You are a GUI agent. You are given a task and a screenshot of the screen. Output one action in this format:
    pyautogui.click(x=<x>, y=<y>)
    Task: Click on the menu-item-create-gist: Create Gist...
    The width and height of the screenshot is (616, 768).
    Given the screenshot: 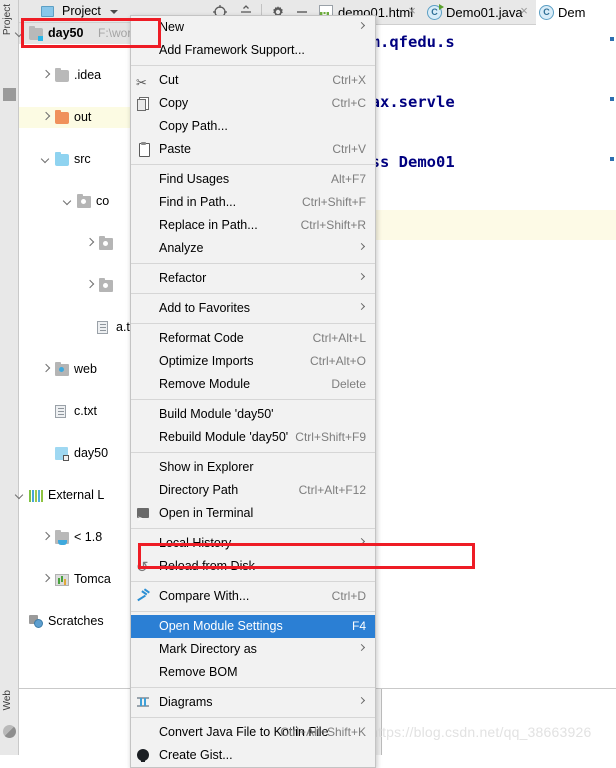 What is the action you would take?
    pyautogui.click(x=253, y=755)
    